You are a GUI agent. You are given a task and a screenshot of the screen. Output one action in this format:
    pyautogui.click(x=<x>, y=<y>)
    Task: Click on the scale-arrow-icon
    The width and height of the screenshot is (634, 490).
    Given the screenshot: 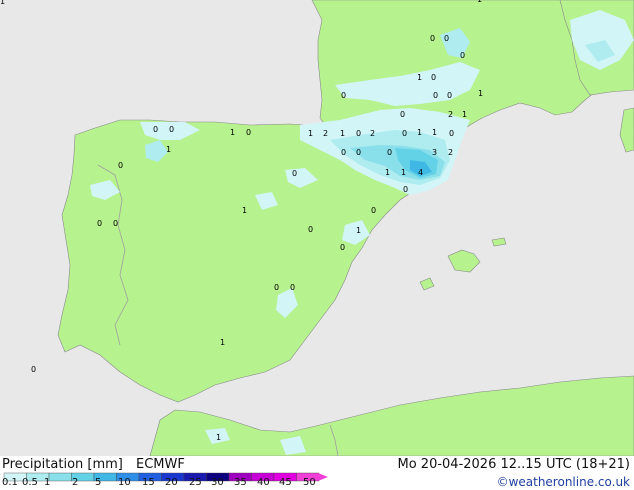 What is the action you would take?
    pyautogui.click(x=323, y=477)
    